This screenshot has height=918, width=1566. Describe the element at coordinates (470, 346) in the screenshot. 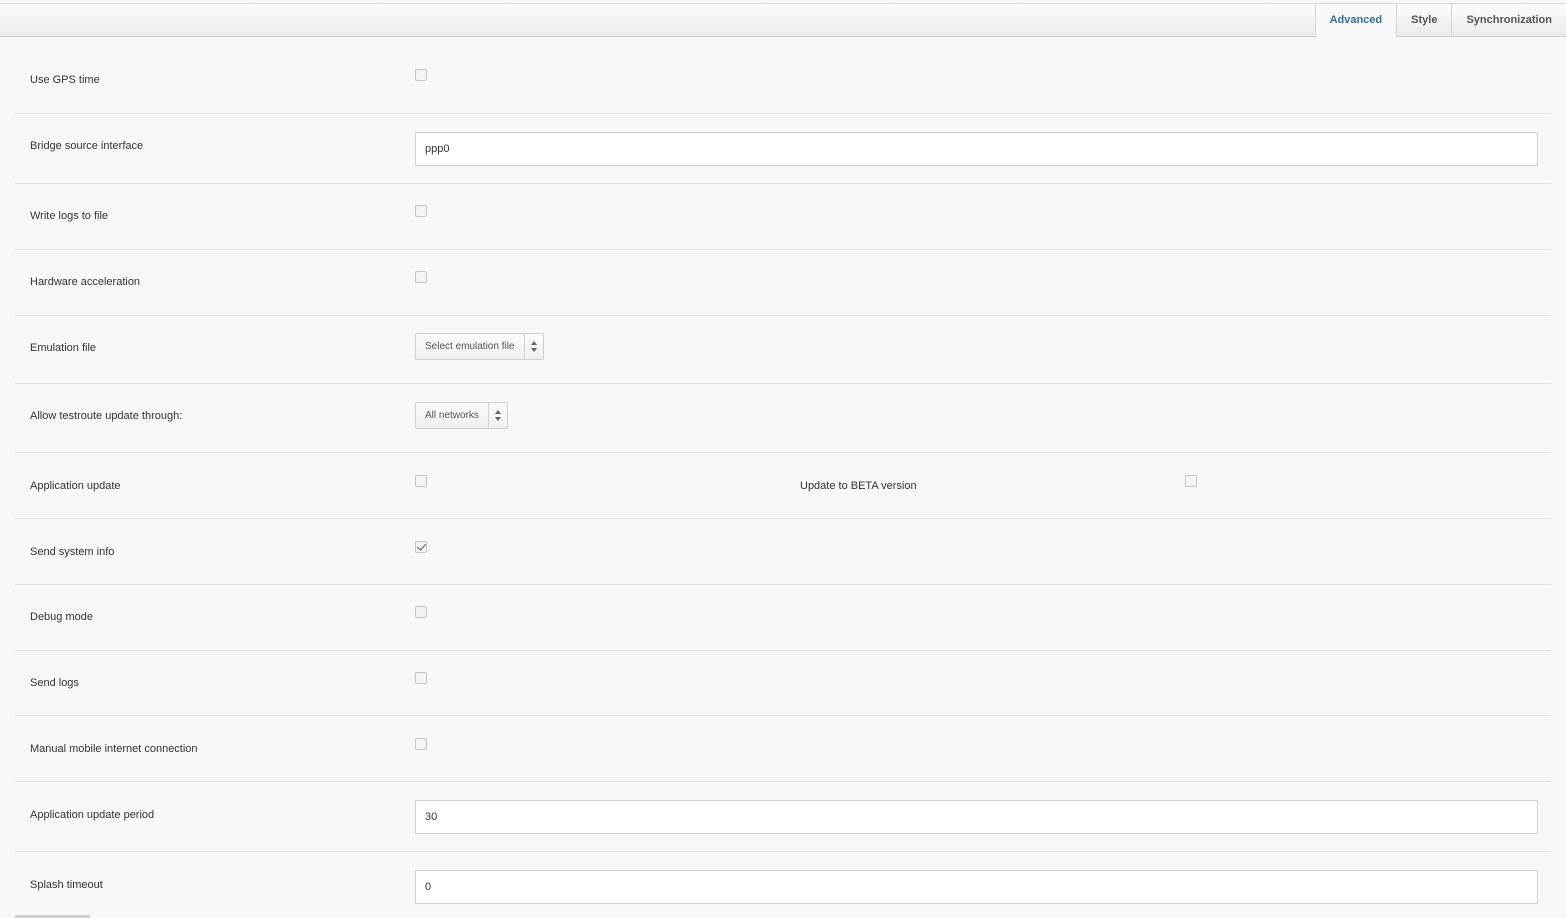

I see `emulation-file-selected: Select emulation file` at that location.